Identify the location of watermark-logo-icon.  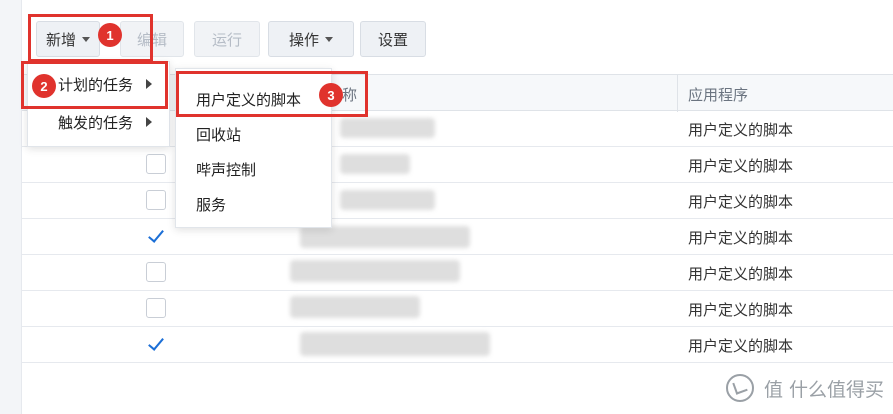
(740, 388).